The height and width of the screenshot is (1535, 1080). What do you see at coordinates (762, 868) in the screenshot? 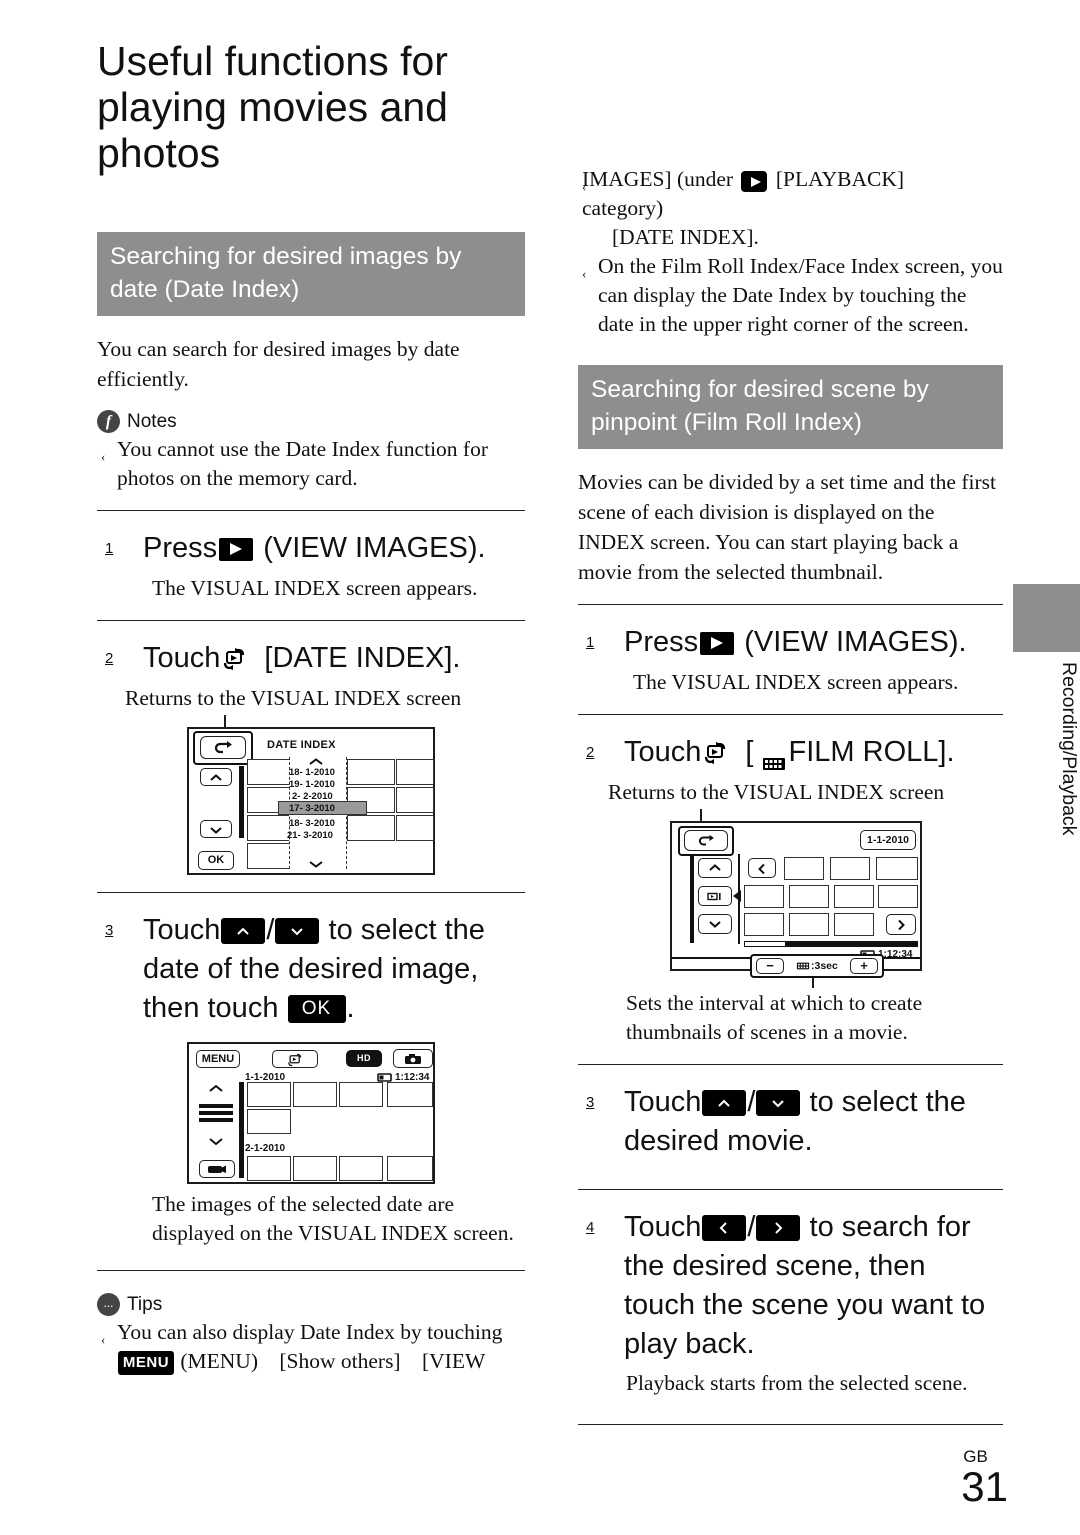
I see `prev-chevron-icon` at bounding box center [762, 868].